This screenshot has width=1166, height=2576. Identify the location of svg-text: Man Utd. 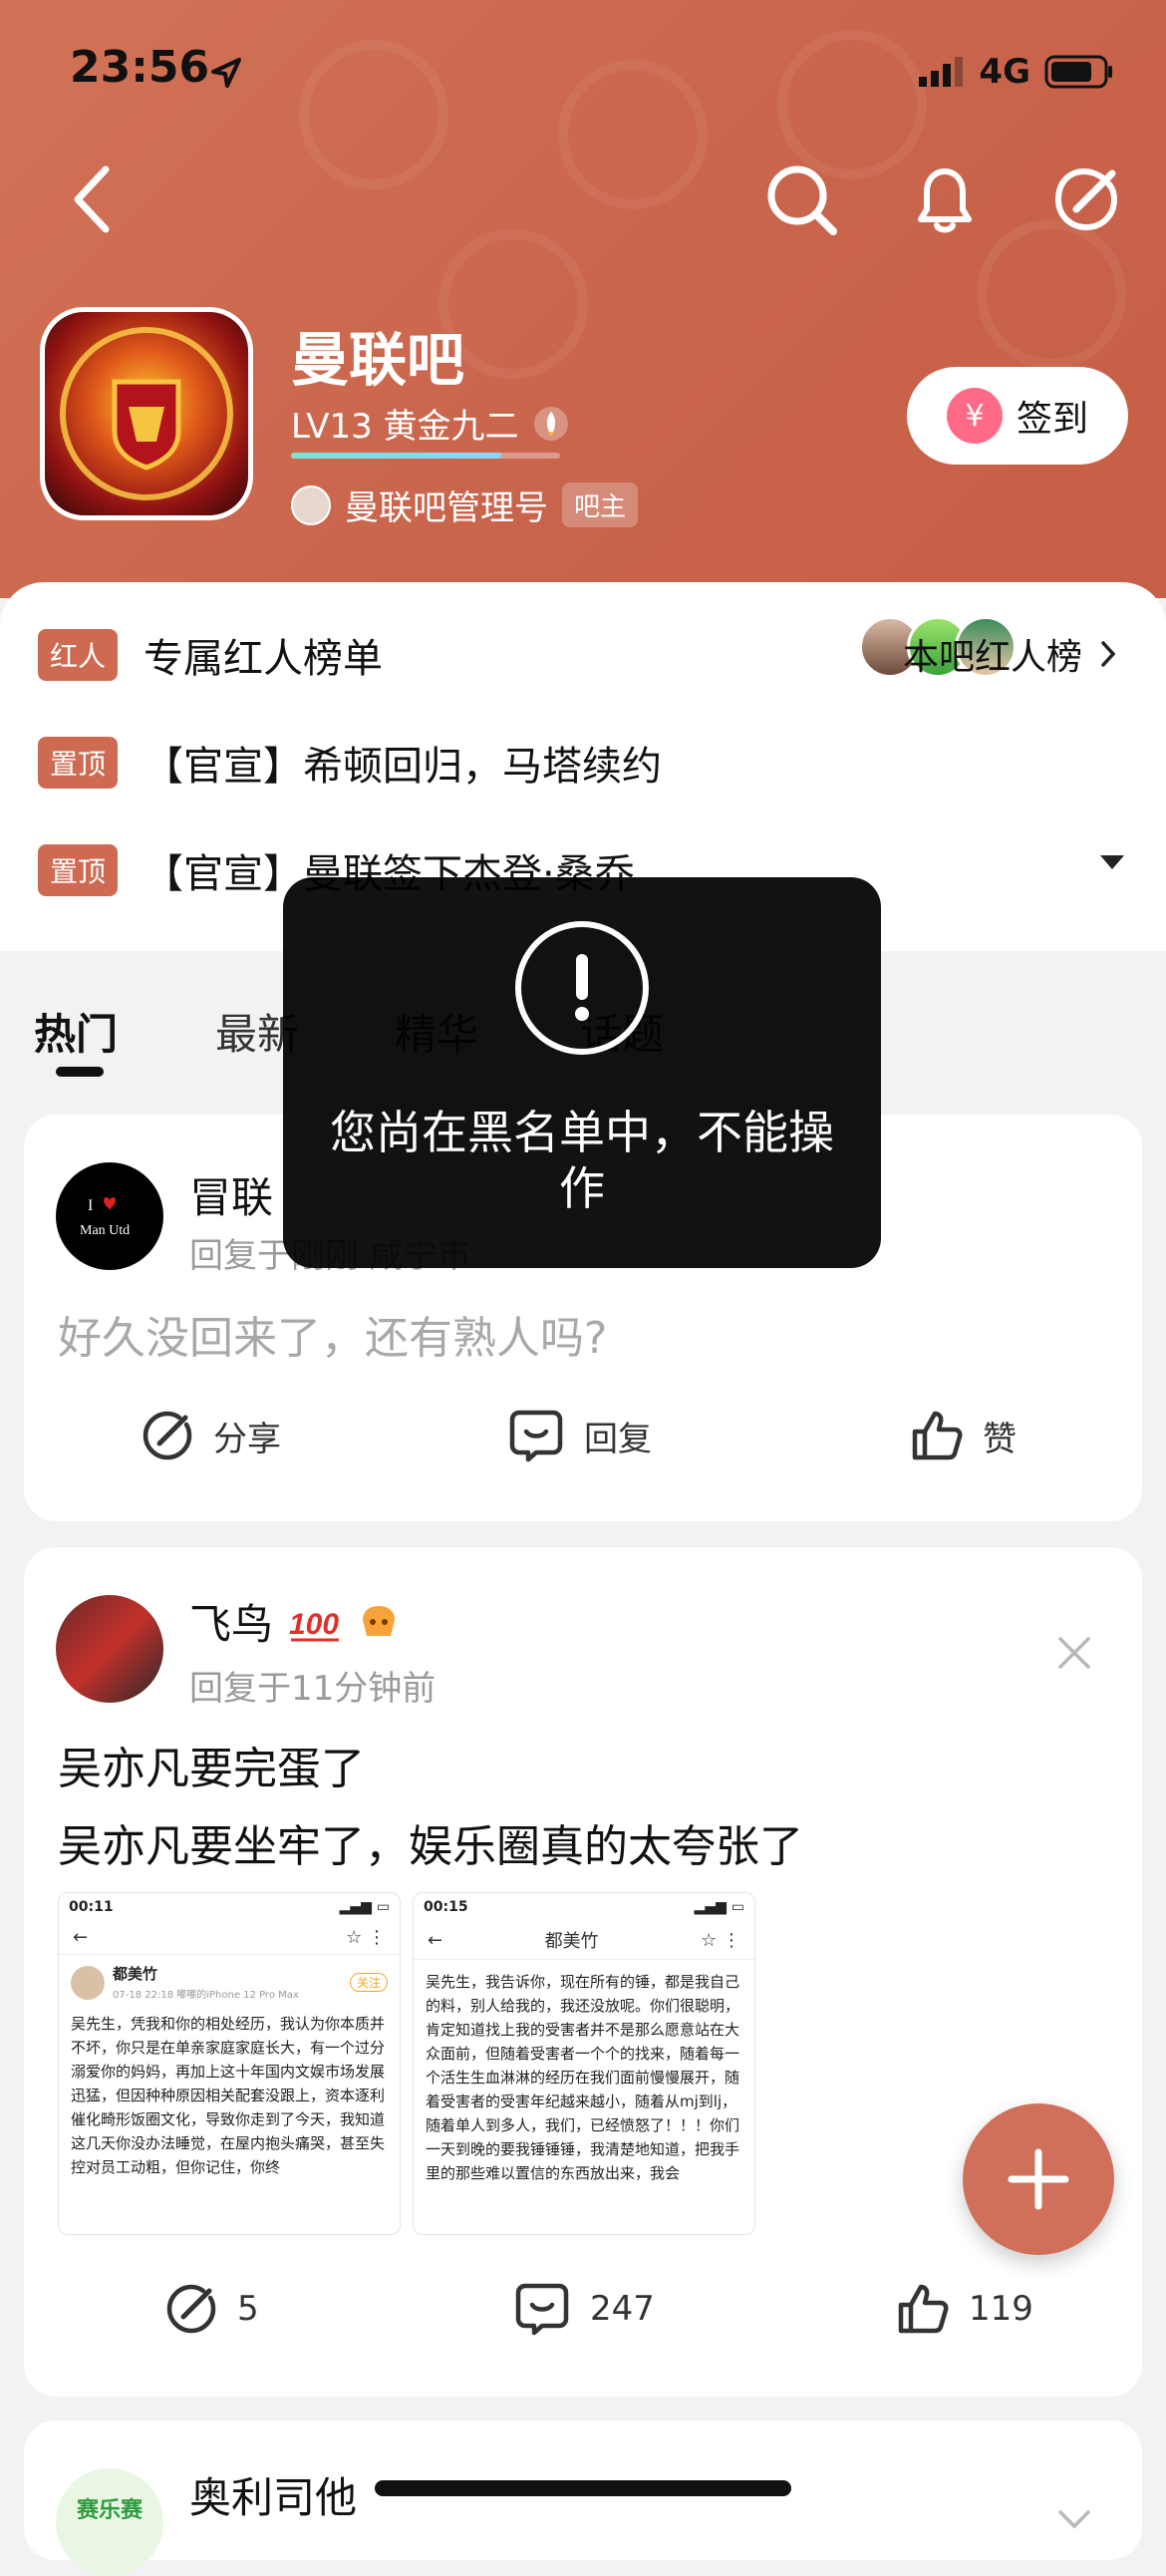
(105, 1230).